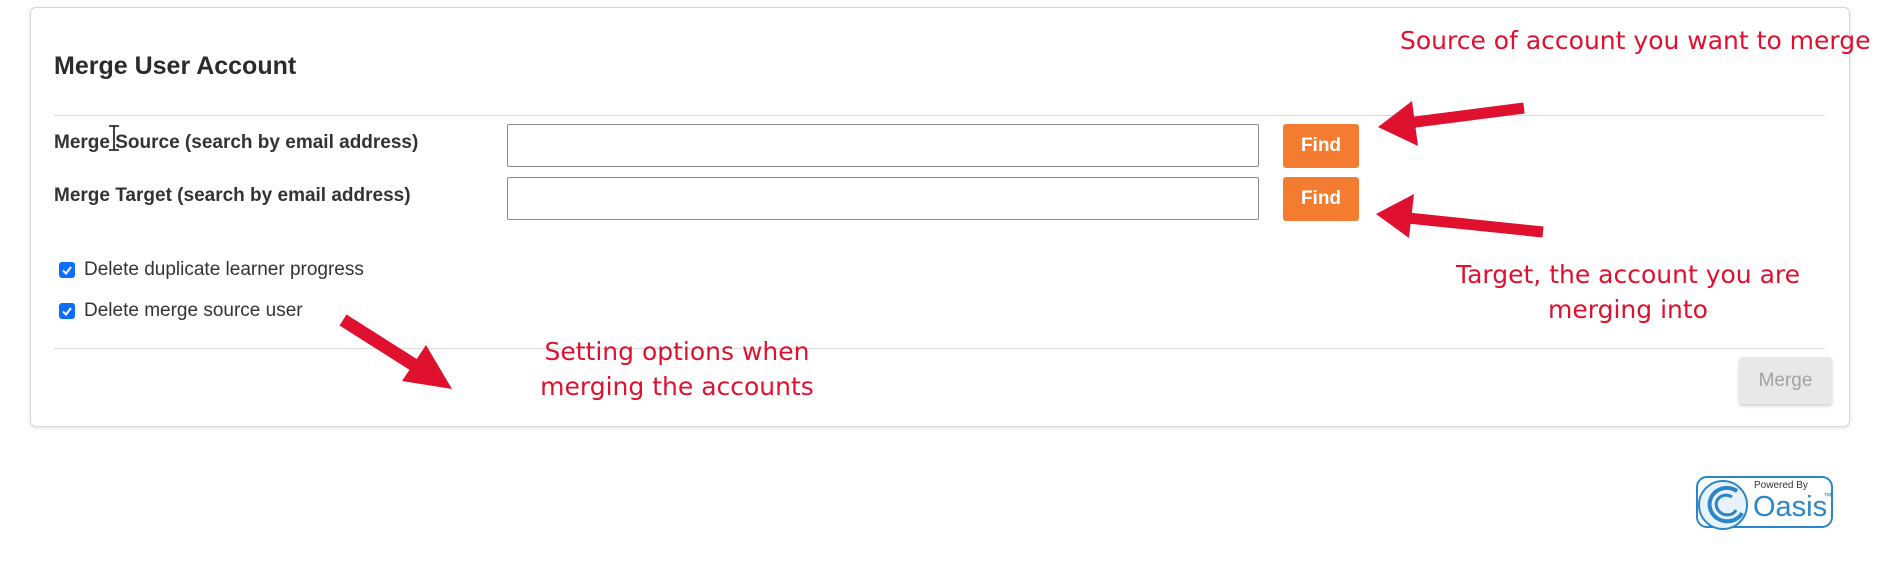 This screenshot has width=1894, height=575. What do you see at coordinates (193, 310) in the screenshot?
I see `option-label: Delete merge source user` at bounding box center [193, 310].